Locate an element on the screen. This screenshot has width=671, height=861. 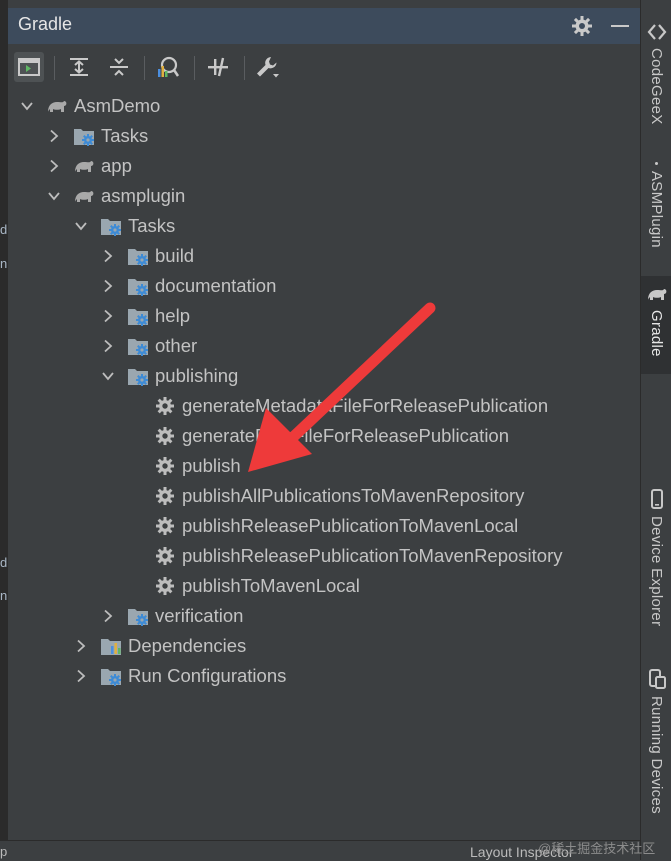
tree-node-label: publishReleasePublicationToMavenLocal is located at coordinates (350, 525).